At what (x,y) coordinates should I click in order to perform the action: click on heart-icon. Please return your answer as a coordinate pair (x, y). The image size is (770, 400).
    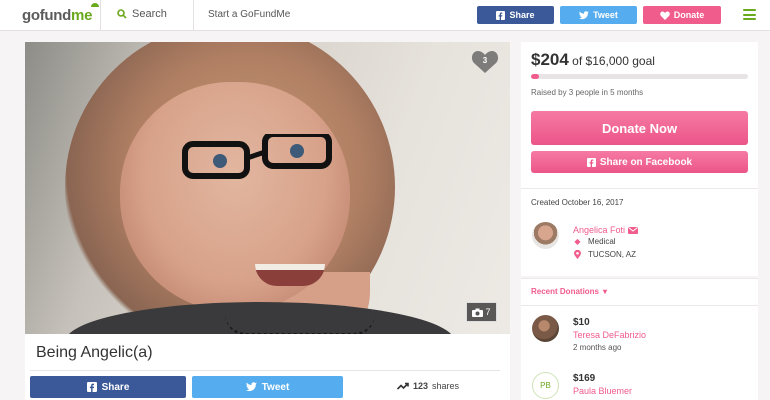
    Looking at the image, I should click on (664, 15).